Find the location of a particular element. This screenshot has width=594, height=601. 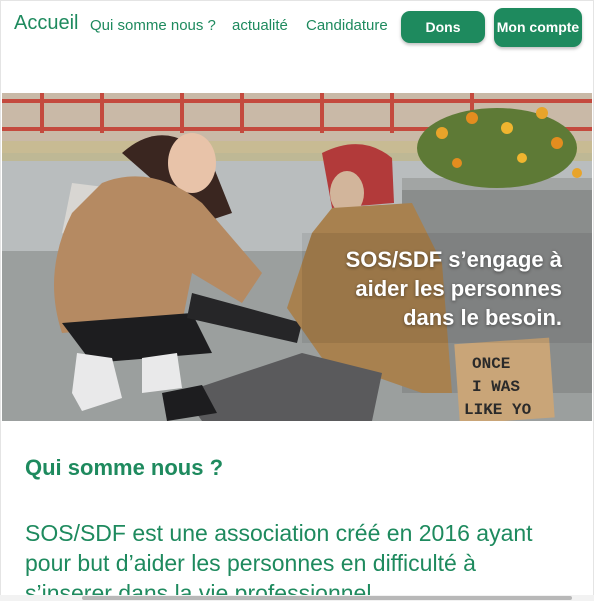

donate-button: Dons is located at coordinates (443, 27).